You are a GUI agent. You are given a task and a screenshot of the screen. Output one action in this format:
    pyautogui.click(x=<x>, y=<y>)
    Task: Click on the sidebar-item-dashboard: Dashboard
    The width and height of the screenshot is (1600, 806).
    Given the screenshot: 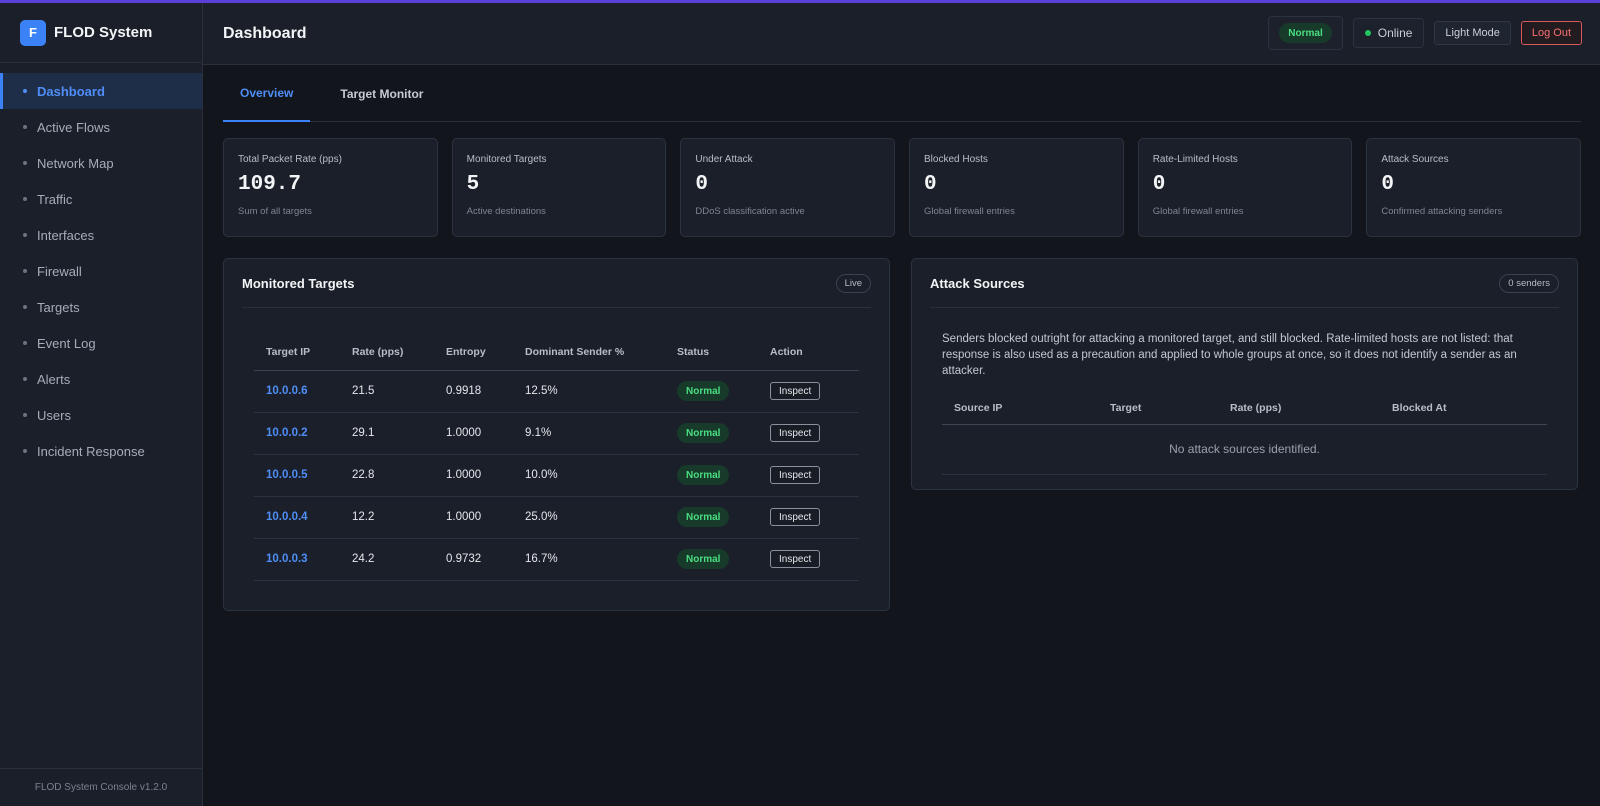 What is the action you would take?
    pyautogui.click(x=101, y=91)
    